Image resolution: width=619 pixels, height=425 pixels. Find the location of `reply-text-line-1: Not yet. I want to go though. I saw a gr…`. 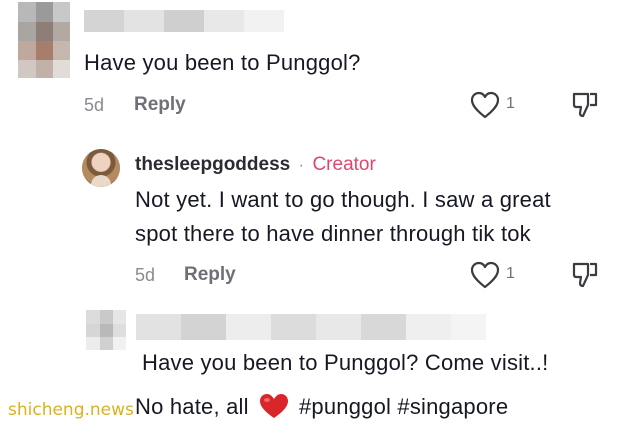

reply-text-line-1: Not yet. I want to go though. I saw a gr… is located at coordinates (343, 199).